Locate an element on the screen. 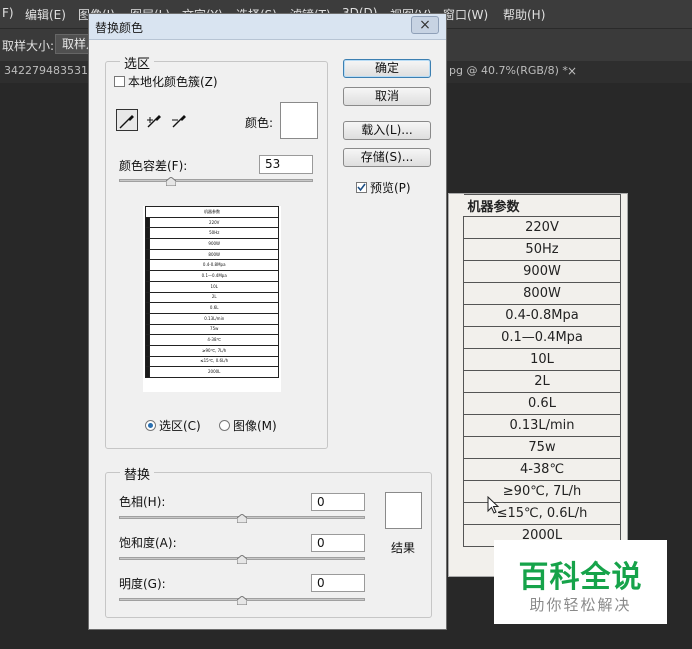 This screenshot has height=649, width=692. doc-tab-close-icon: × is located at coordinates (572, 71).